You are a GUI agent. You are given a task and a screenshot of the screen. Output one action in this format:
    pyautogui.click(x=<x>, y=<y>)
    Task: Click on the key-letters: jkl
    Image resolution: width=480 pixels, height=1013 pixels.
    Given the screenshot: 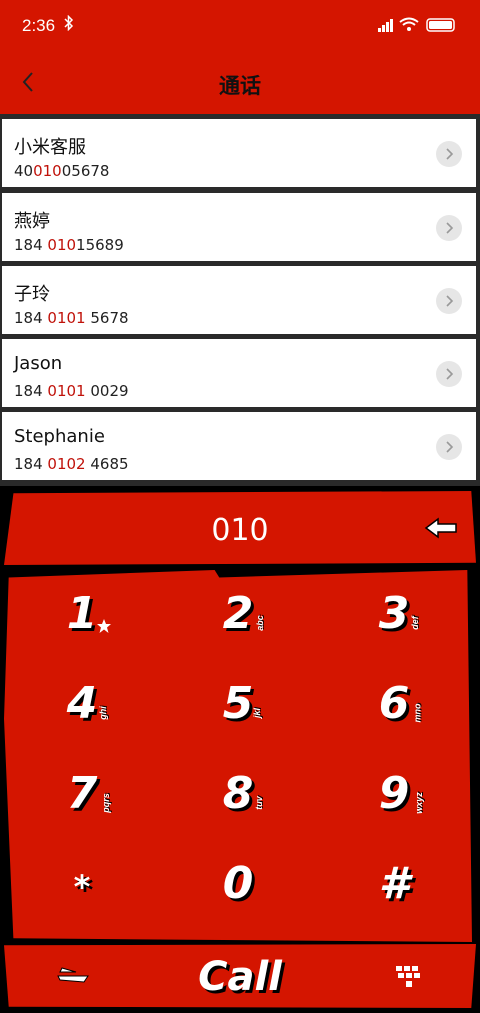 What is the action you would take?
    pyautogui.click(x=257, y=713)
    